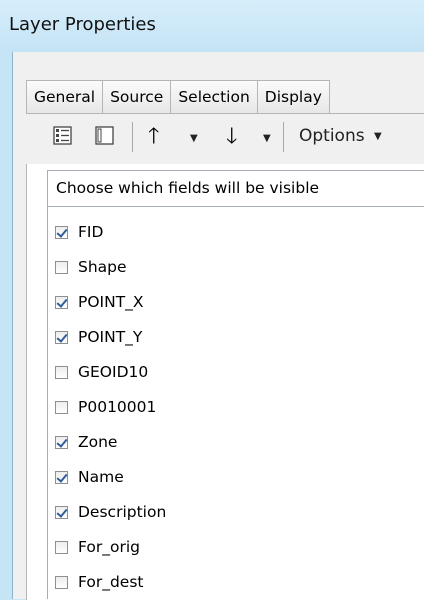 This screenshot has width=424, height=600. Describe the element at coordinates (110, 337) in the screenshot. I see `field-label: POINT_Y` at that location.